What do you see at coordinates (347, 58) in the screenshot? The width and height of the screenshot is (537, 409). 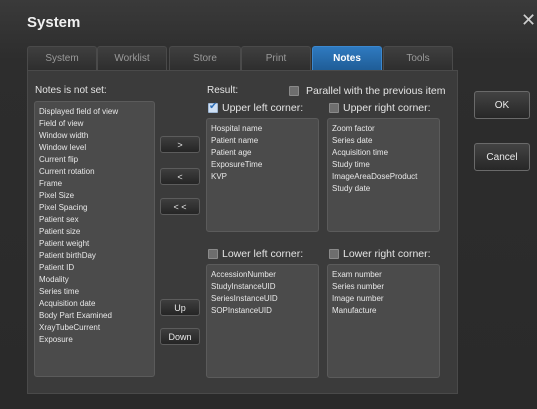 I see `tab-notes: Notes` at bounding box center [347, 58].